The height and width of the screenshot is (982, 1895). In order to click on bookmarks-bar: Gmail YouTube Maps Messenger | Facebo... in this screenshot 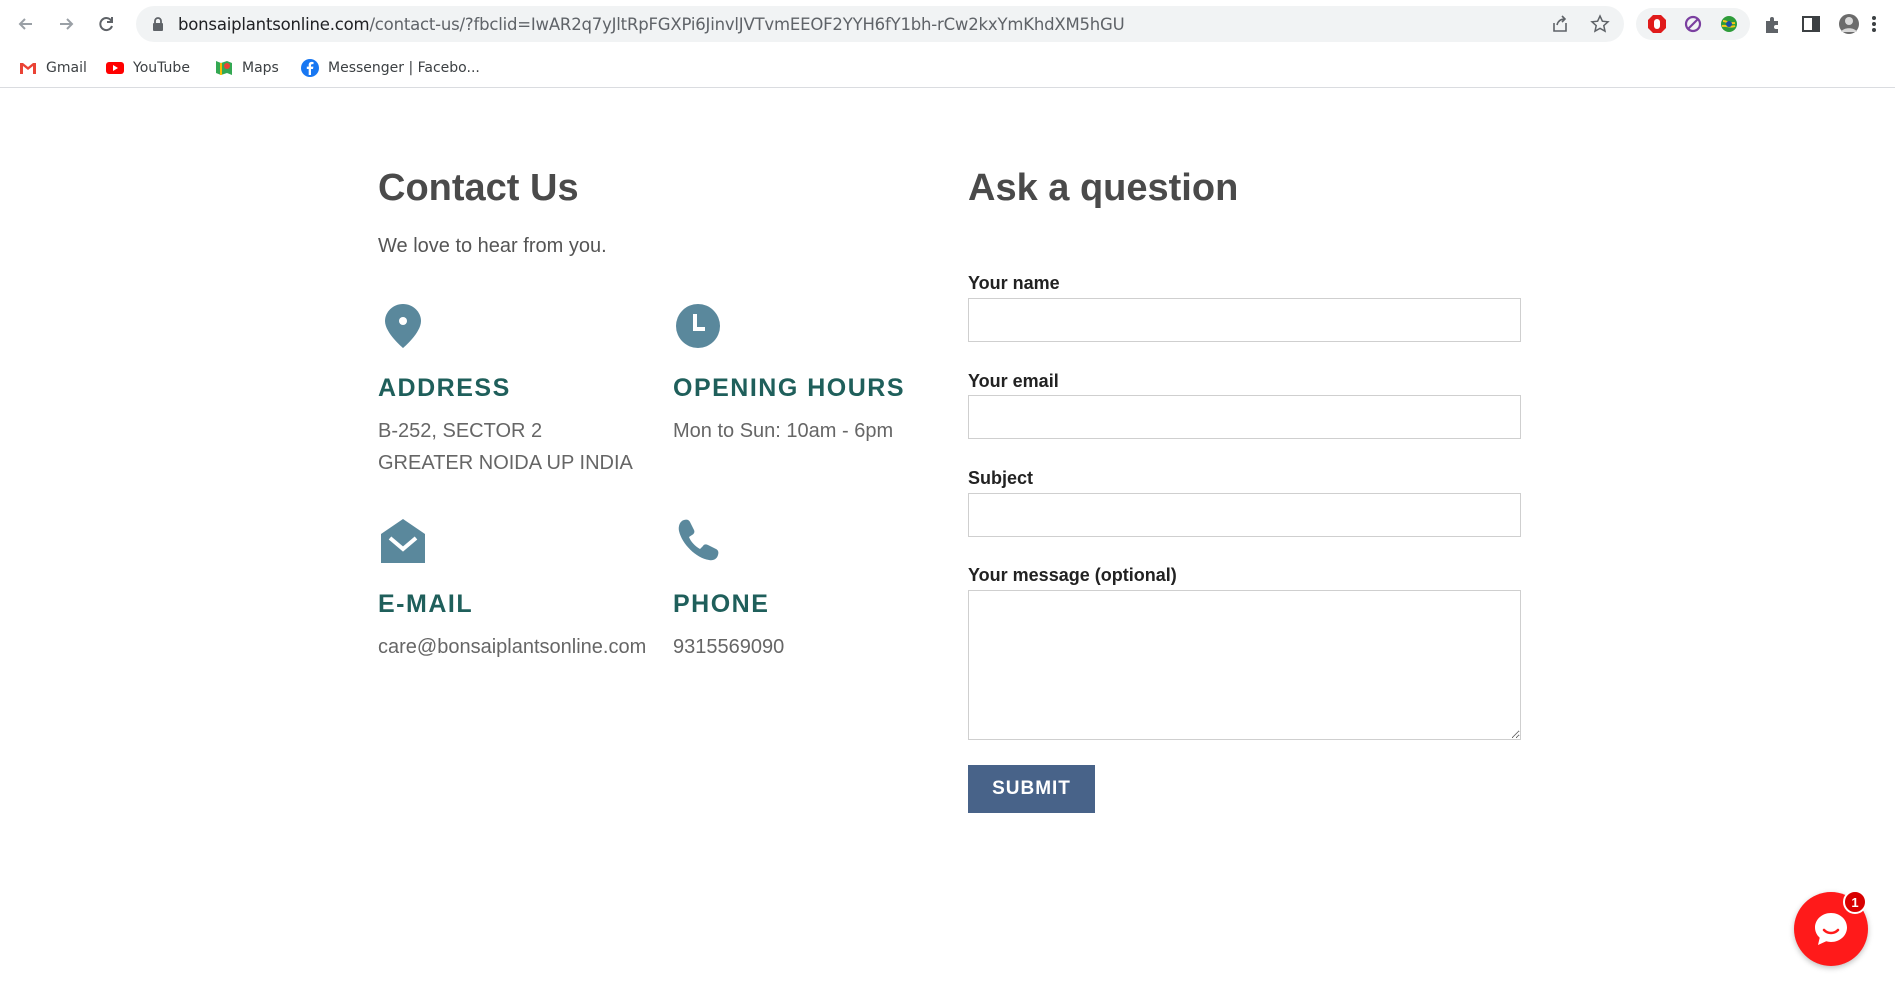, I will do `click(947, 68)`.